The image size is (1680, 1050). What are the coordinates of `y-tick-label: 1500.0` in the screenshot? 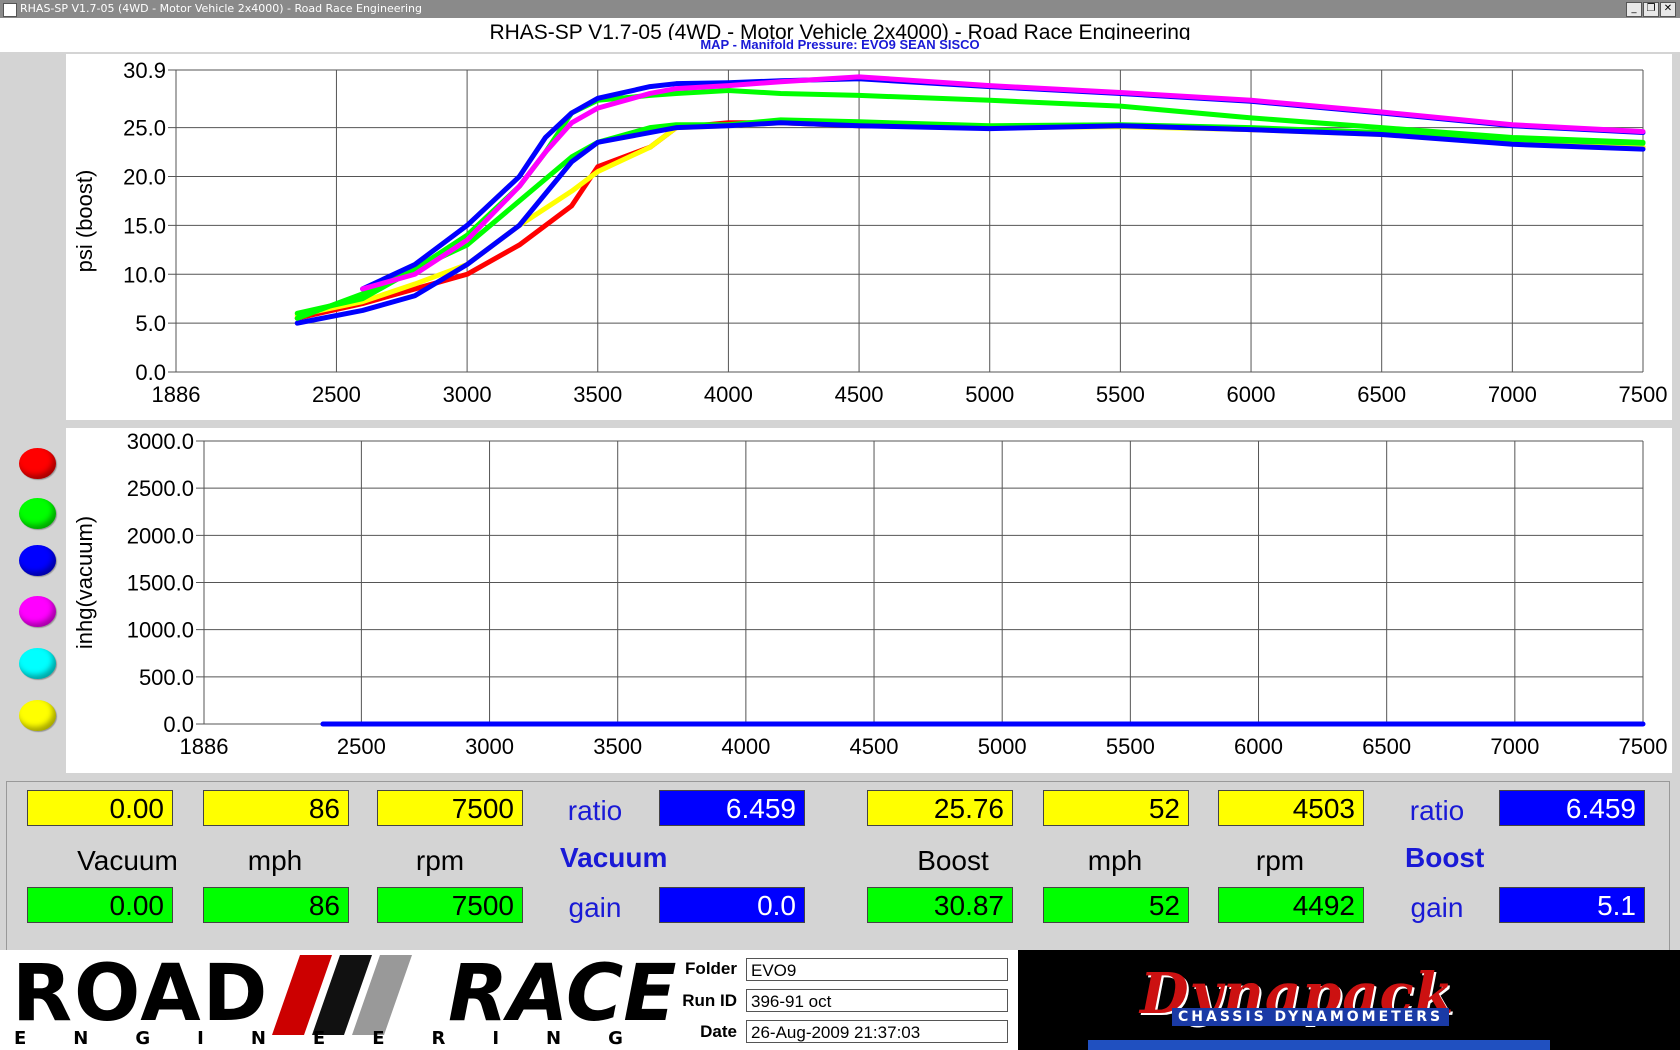 It's located at (160, 583).